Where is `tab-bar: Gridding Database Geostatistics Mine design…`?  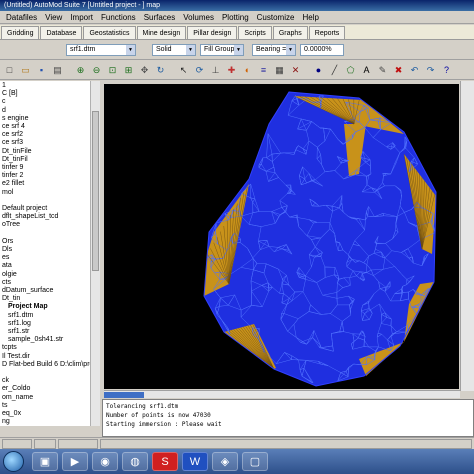 tab-bar: Gridding Database Geostatistics Mine design… is located at coordinates (237, 32).